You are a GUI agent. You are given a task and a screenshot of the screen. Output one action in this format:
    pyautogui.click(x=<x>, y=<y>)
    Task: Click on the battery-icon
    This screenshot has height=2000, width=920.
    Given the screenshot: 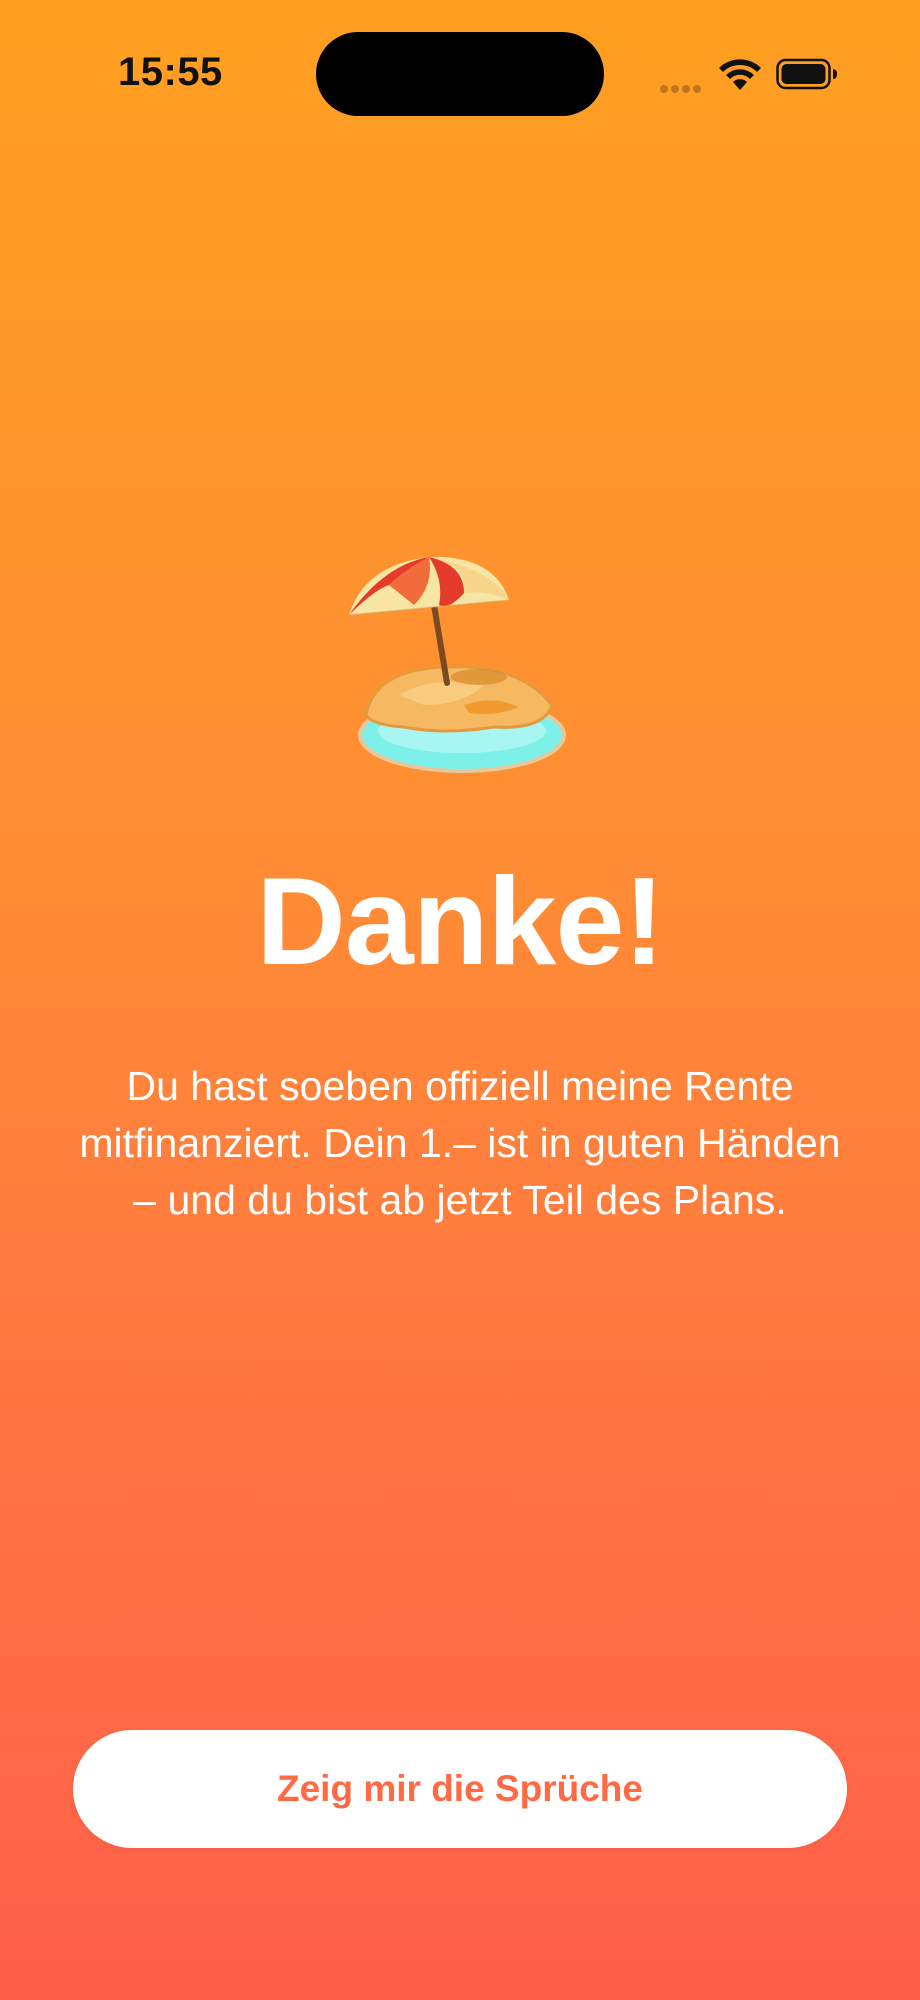 What is the action you would take?
    pyautogui.click(x=806, y=74)
    